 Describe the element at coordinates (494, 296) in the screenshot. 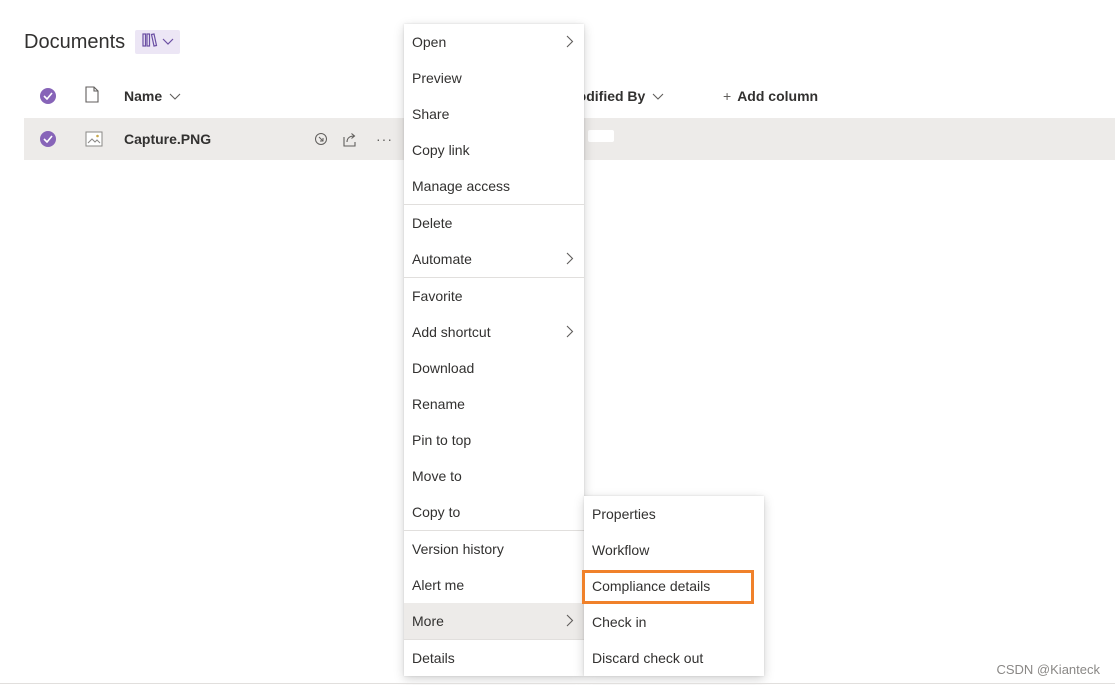

I see `menu-item-favorite: Favorite` at that location.